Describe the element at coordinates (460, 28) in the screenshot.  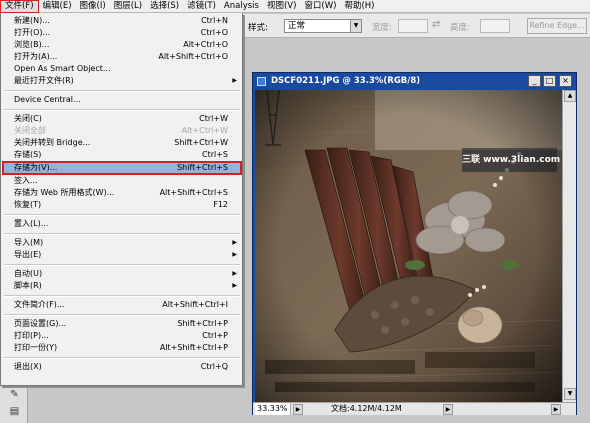
I see `height-label: 高度:` at that location.